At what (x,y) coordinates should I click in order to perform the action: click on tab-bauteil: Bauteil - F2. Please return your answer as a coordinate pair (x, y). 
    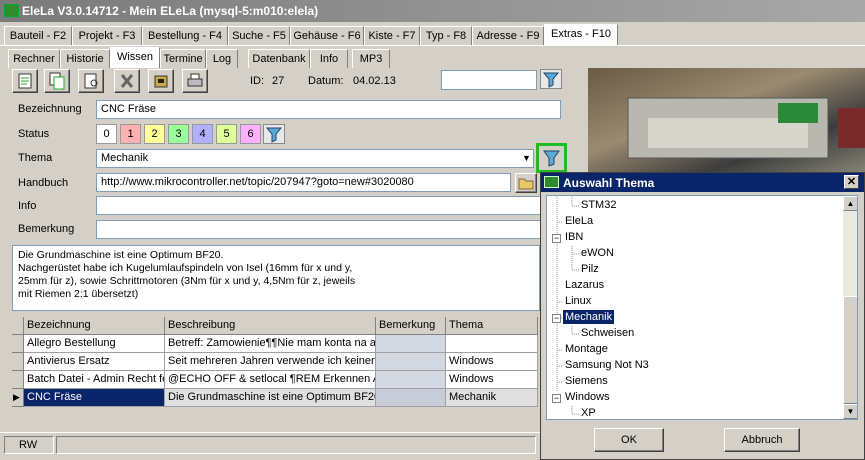
    Looking at the image, I should click on (38, 35).